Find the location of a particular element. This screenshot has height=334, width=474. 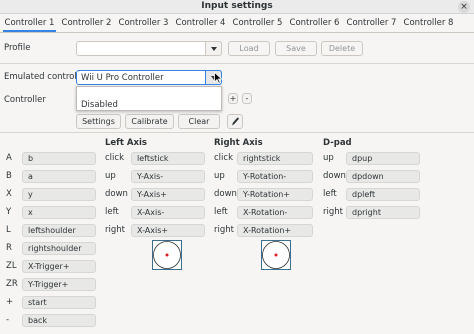

profile-label: Profile is located at coordinates (17, 48).